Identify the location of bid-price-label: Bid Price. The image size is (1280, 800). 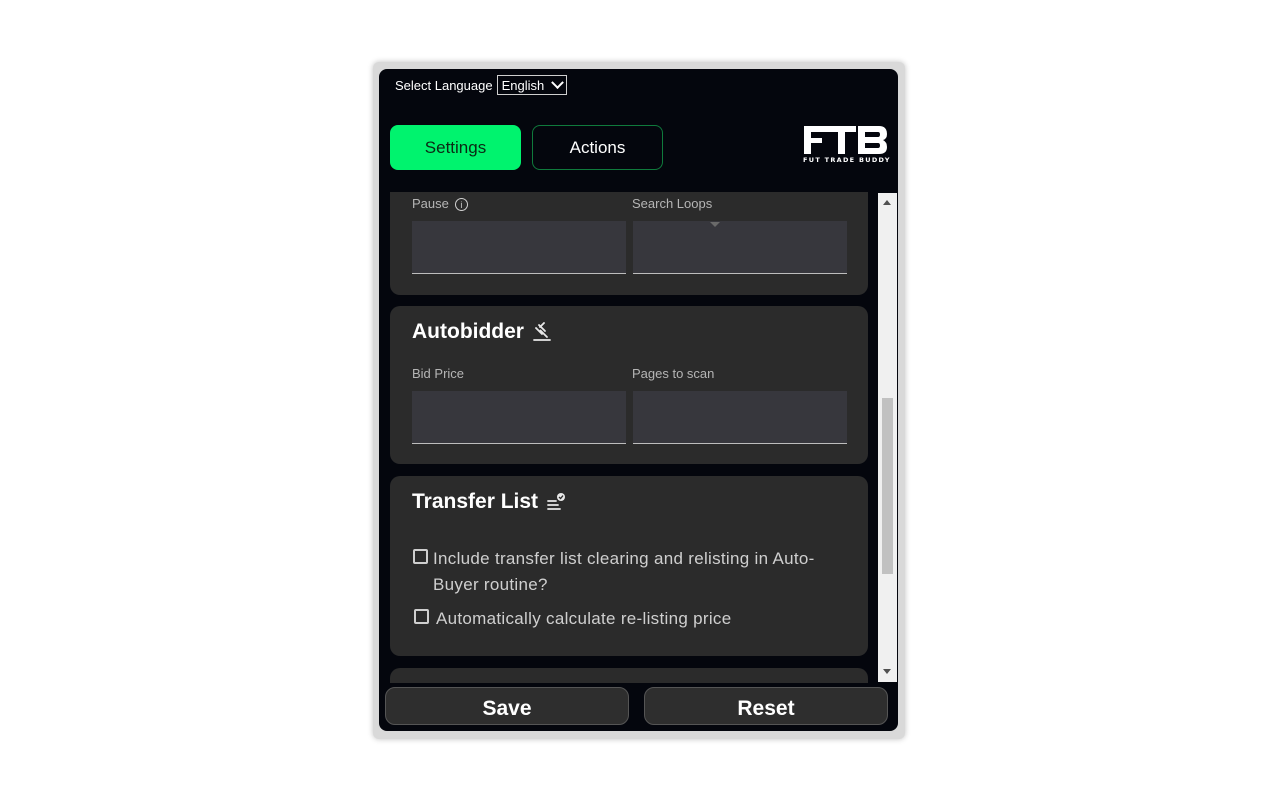
(438, 373).